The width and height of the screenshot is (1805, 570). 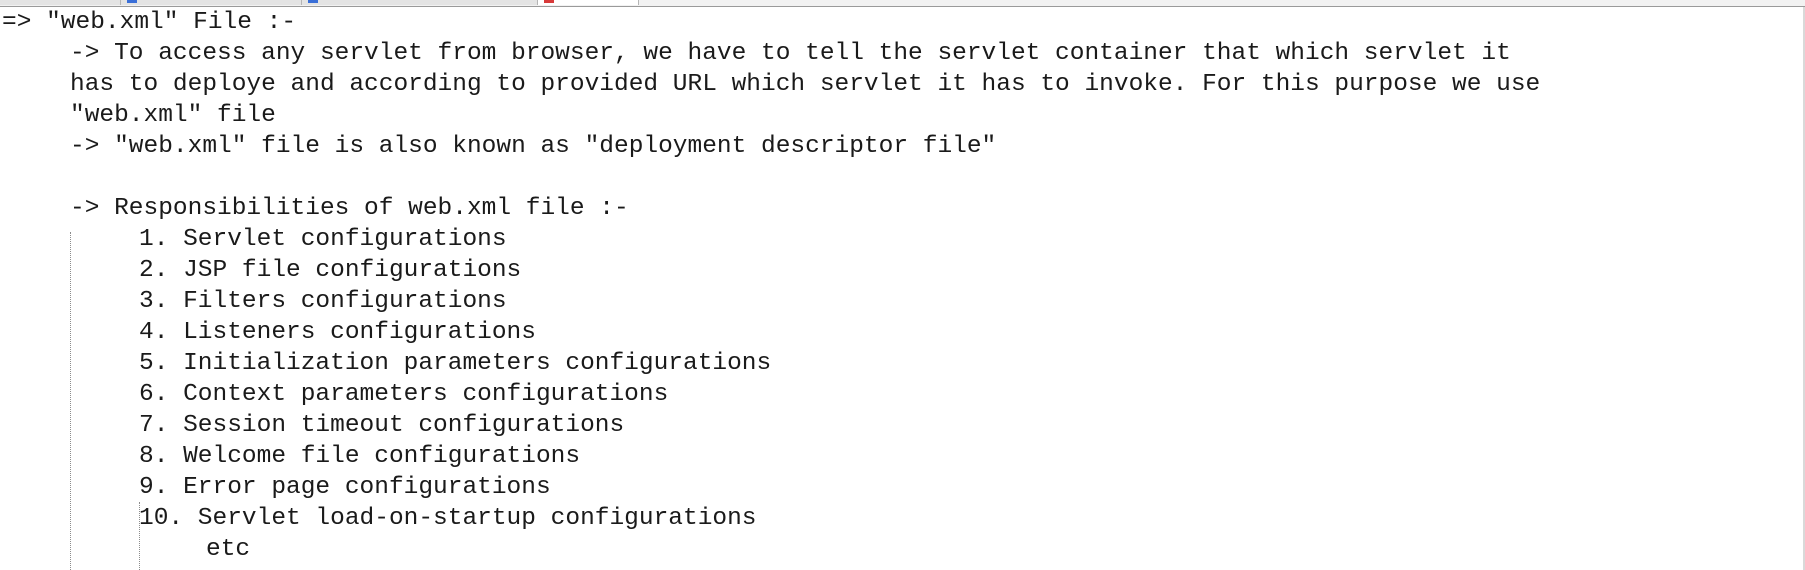 I want to click on text-line: "web.xml" file, so click(x=173, y=115).